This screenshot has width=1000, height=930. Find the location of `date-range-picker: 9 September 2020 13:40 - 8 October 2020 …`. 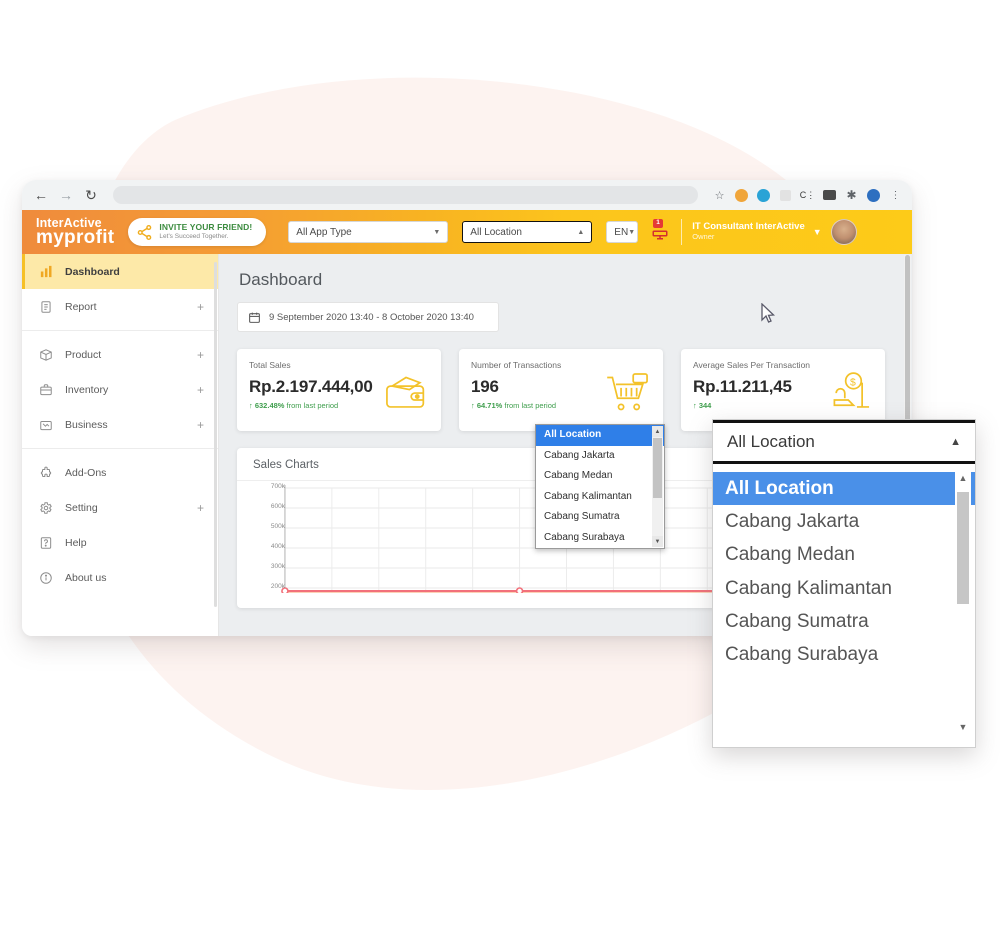

date-range-picker: 9 September 2020 13:40 - 8 October 2020 … is located at coordinates (368, 317).